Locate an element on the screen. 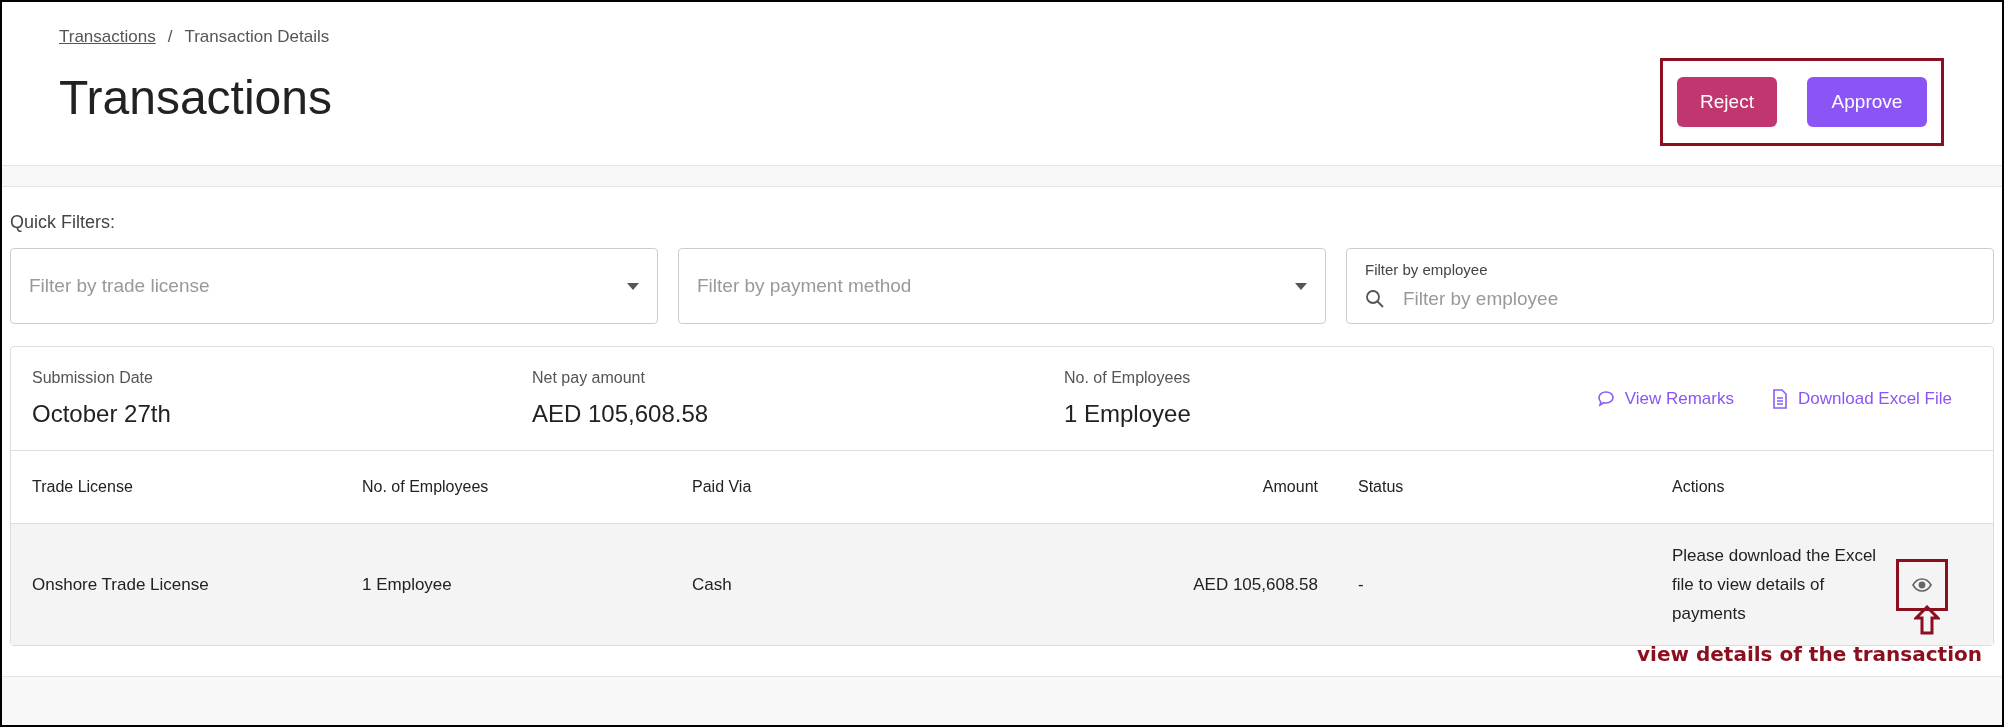 Image resolution: width=2004 pixels, height=727 pixels. eye-icon is located at coordinates (1922, 584).